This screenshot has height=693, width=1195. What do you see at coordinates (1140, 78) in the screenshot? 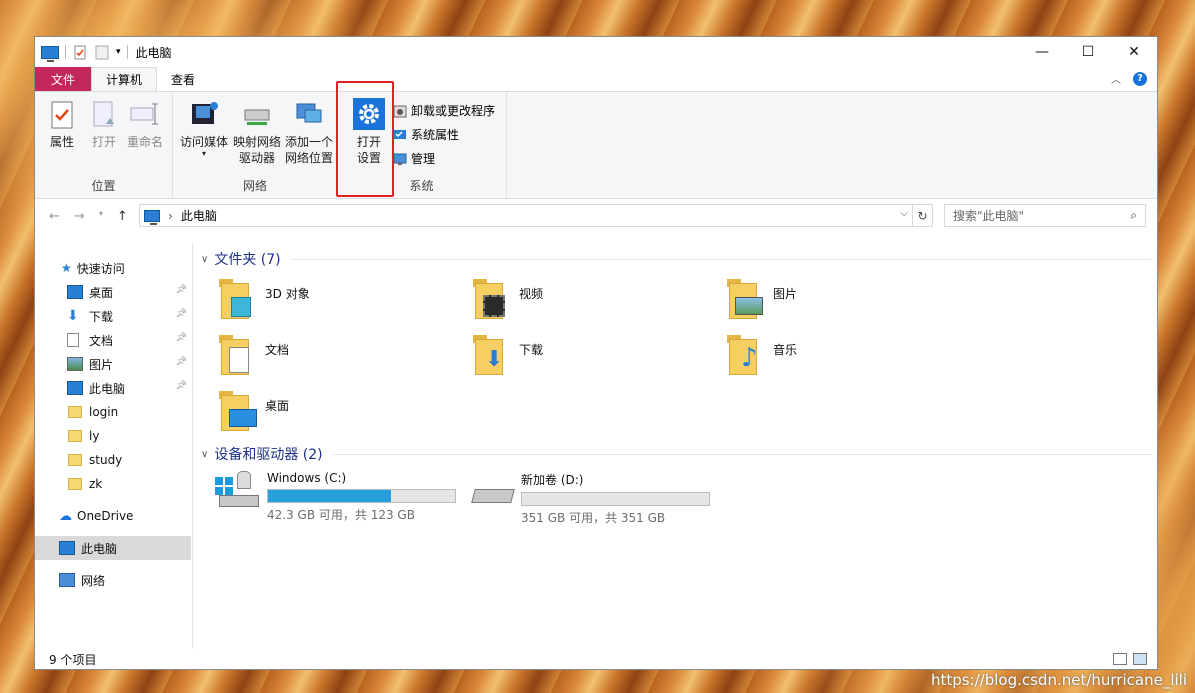
I see `help-icon: ?` at bounding box center [1140, 78].